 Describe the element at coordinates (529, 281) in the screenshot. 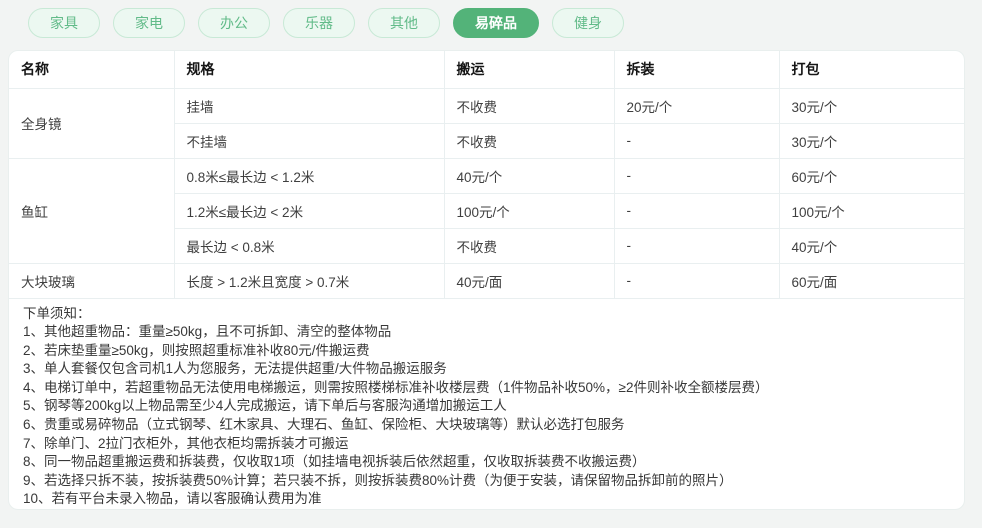

I see `move-cell: 40元/面` at that location.